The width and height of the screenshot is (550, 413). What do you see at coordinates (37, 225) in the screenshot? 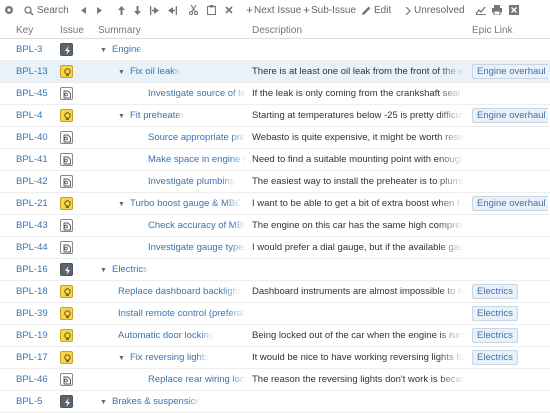
I see `issue-key-link: BPL-43` at bounding box center [37, 225].